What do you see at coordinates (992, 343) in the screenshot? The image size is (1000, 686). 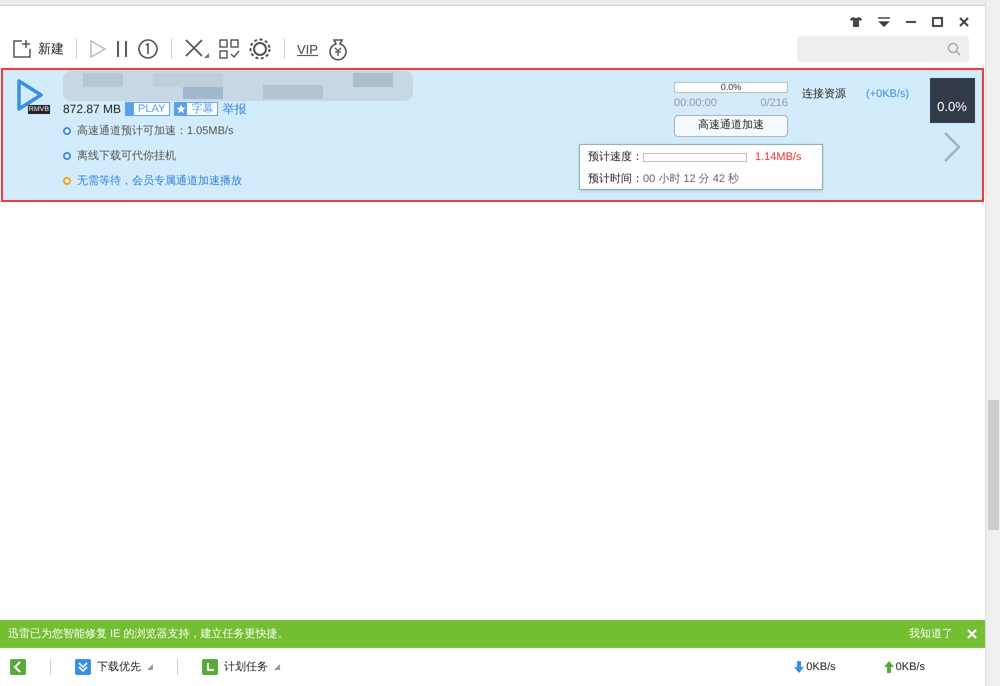 I see `scrollbar` at bounding box center [992, 343].